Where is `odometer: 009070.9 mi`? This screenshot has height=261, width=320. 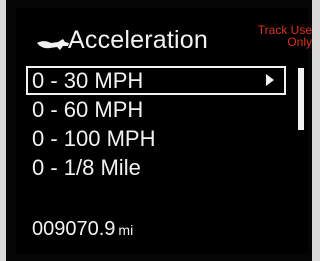 odometer: 009070.9 mi is located at coordinates (82, 229).